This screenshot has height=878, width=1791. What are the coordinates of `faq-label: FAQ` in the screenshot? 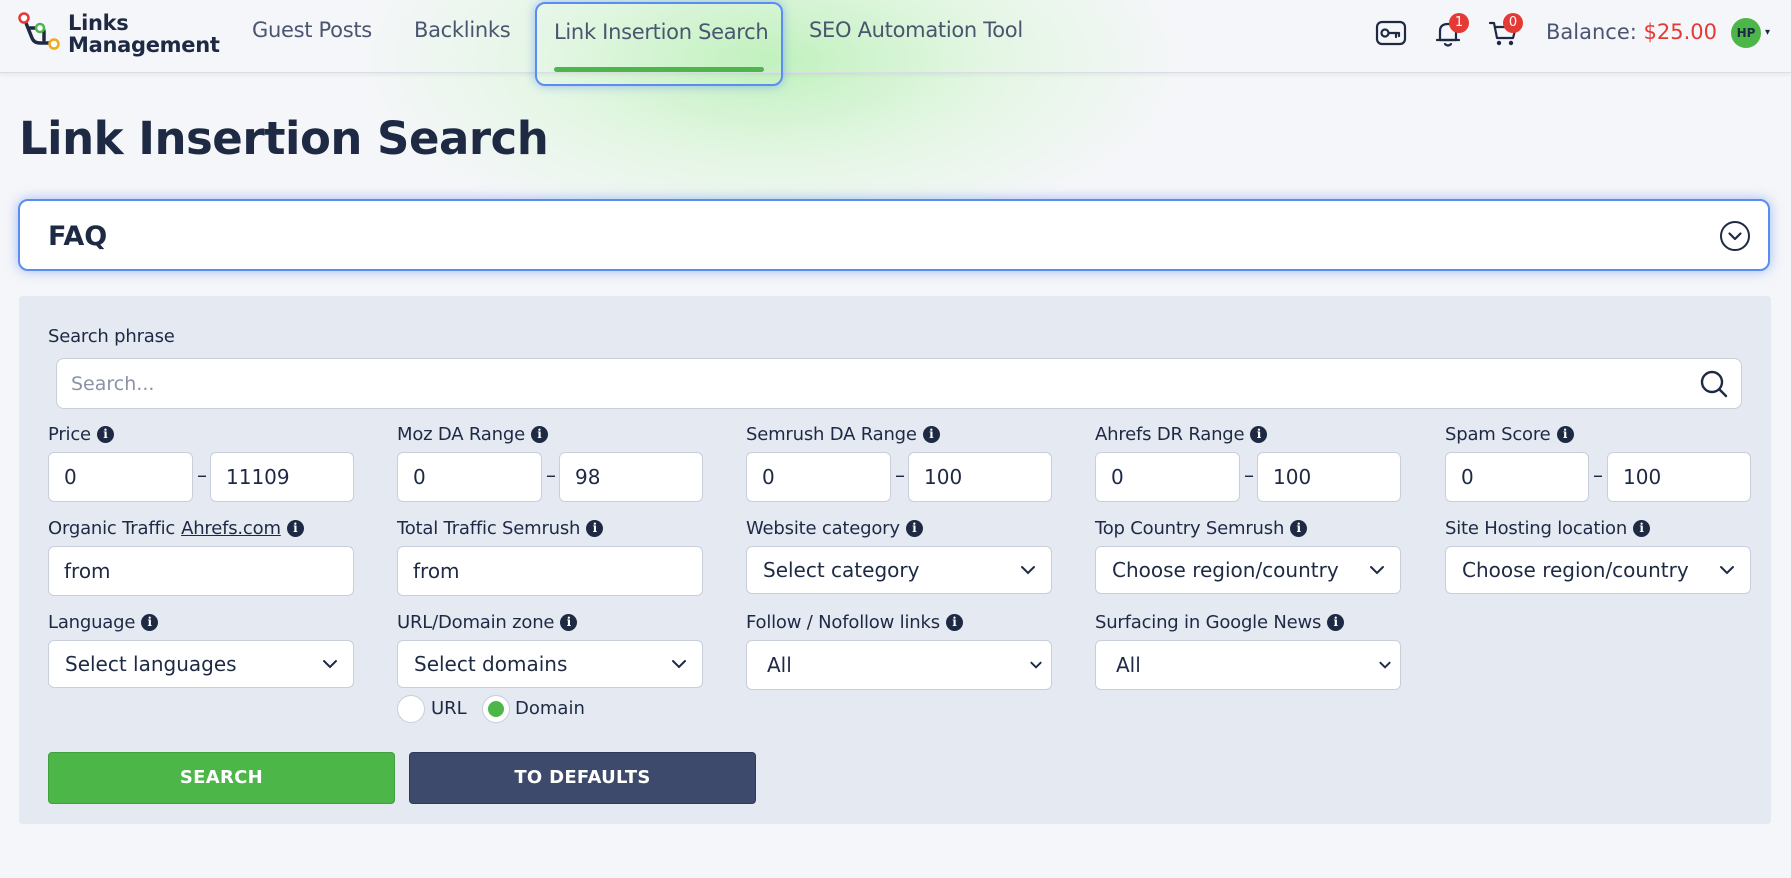 It's located at (78, 236).